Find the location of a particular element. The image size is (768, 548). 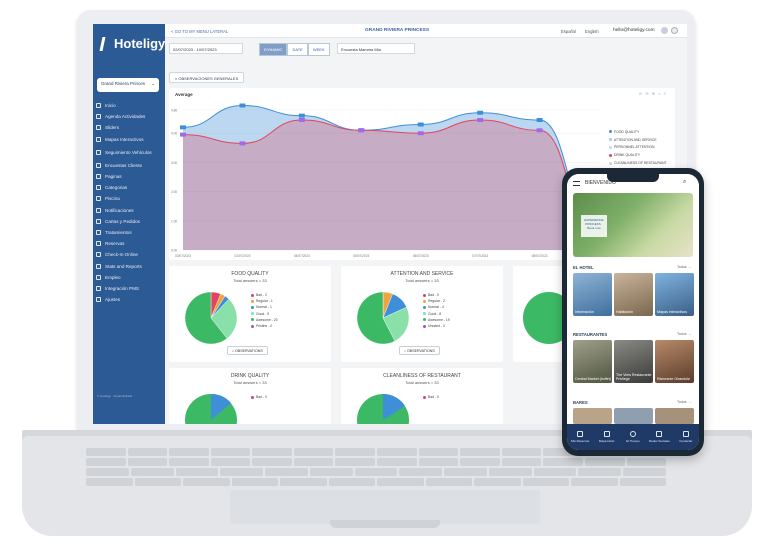

sidebar-item-cartas: Cartas y Pedidos is located at coordinates (130, 221).